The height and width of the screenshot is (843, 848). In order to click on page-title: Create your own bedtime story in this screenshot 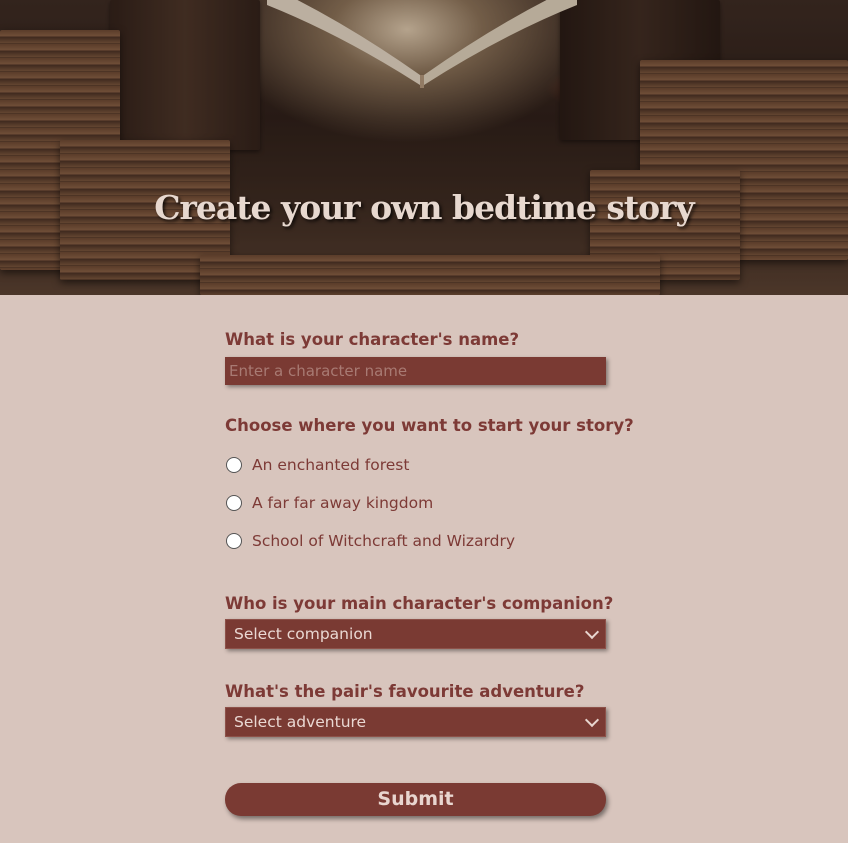, I will do `click(424, 207)`.